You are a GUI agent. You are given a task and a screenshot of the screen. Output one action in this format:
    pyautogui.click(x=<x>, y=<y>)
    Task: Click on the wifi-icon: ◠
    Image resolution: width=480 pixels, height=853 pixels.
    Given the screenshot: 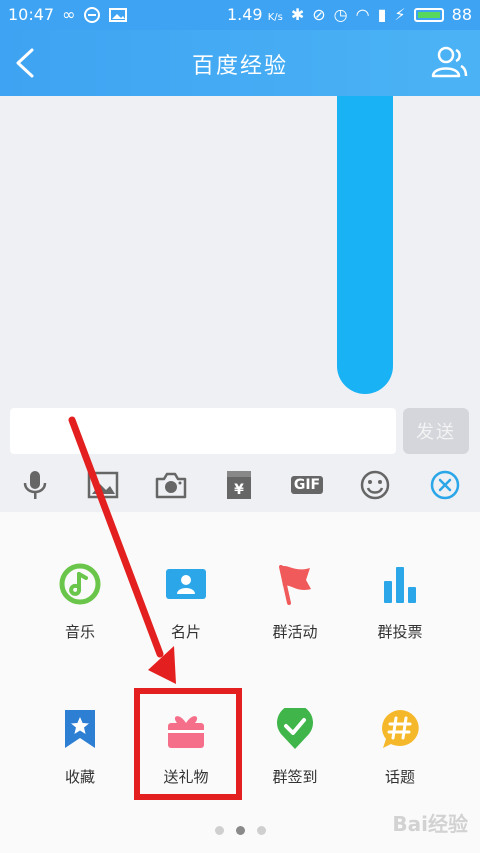 What is the action you would take?
    pyautogui.click(x=362, y=14)
    